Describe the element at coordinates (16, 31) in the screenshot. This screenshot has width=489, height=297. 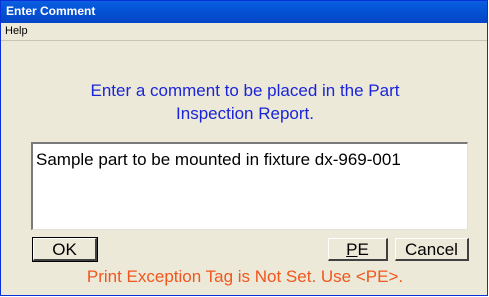
I see `menu-item-help: Help` at that location.